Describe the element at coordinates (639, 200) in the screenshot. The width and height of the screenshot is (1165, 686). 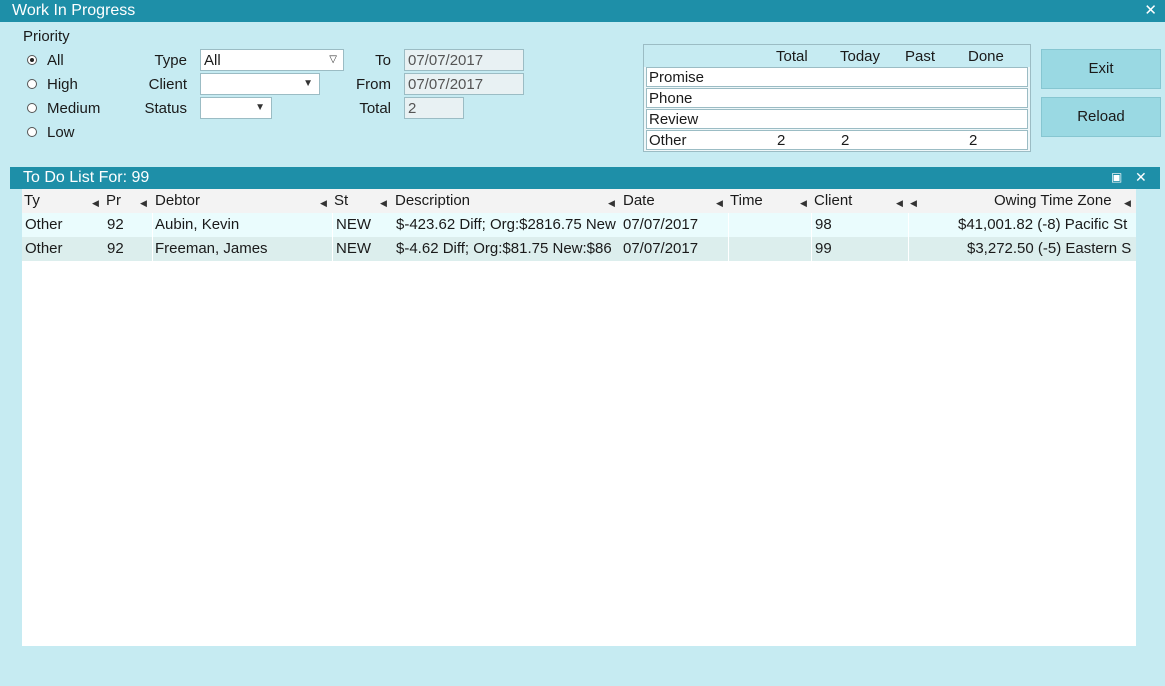
I see `col-header-date: Date` at that location.